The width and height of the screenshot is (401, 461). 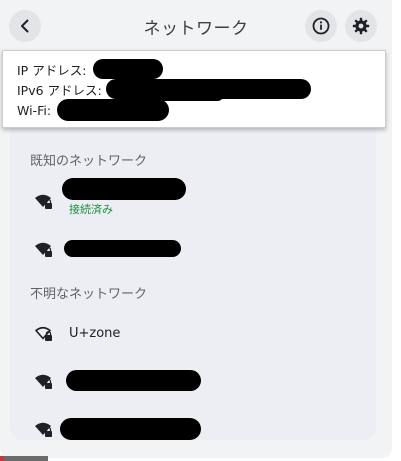 What do you see at coordinates (193, 201) in the screenshot?
I see `network-row-known-1: 接続済み` at bounding box center [193, 201].